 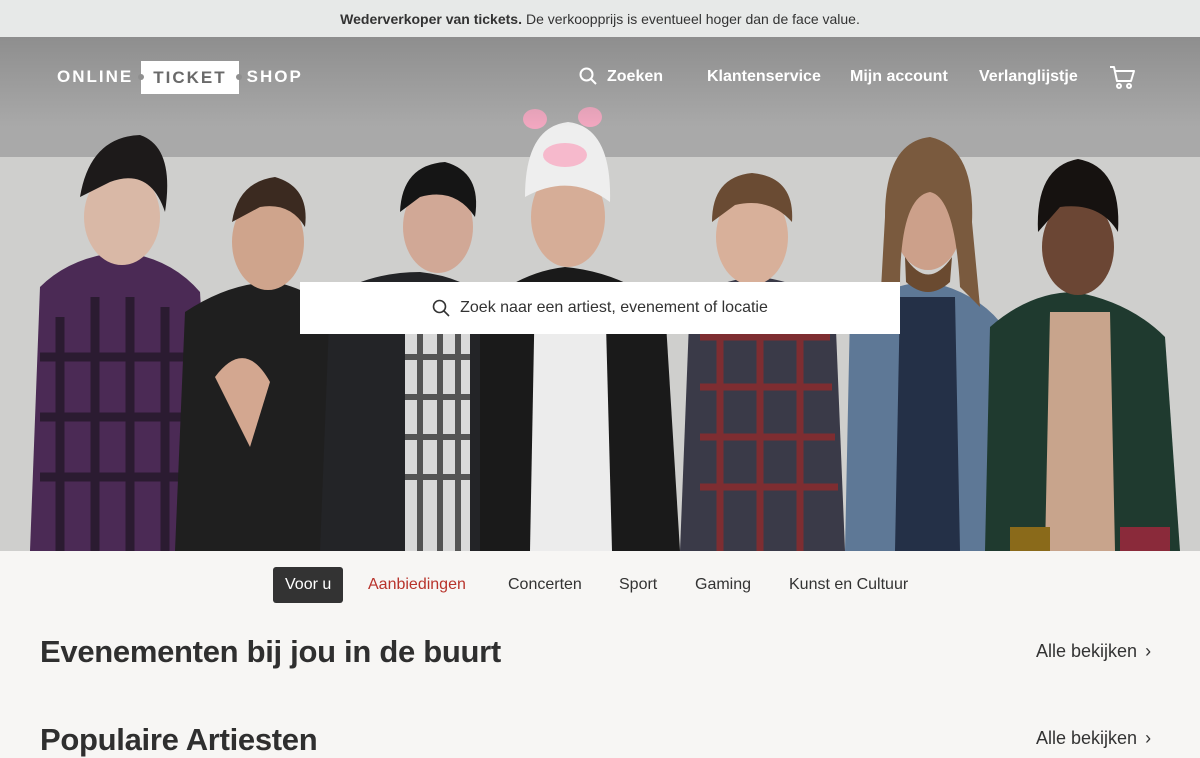 I want to click on cart-icon, so click(x=1122, y=77).